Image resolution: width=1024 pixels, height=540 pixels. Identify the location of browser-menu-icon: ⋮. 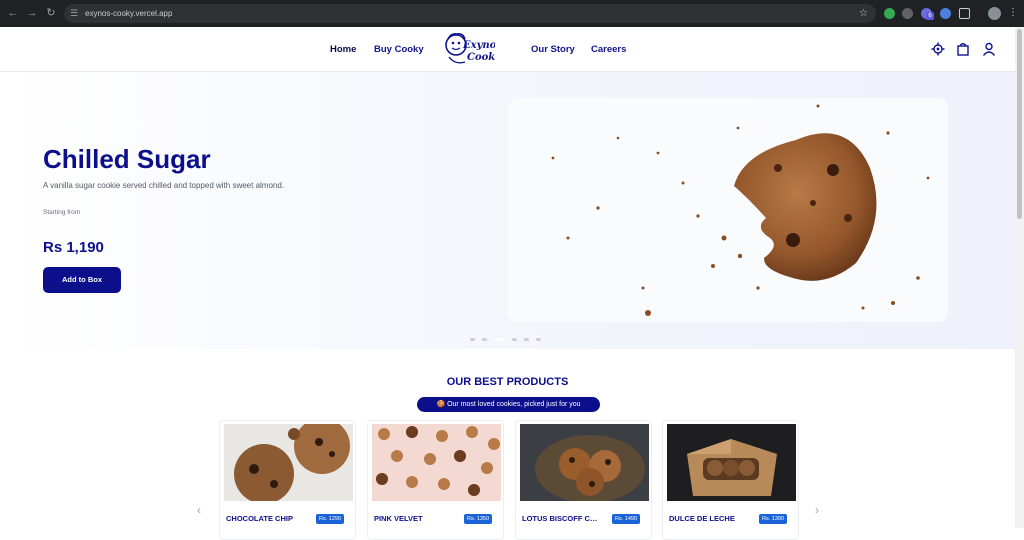
(1013, 13).